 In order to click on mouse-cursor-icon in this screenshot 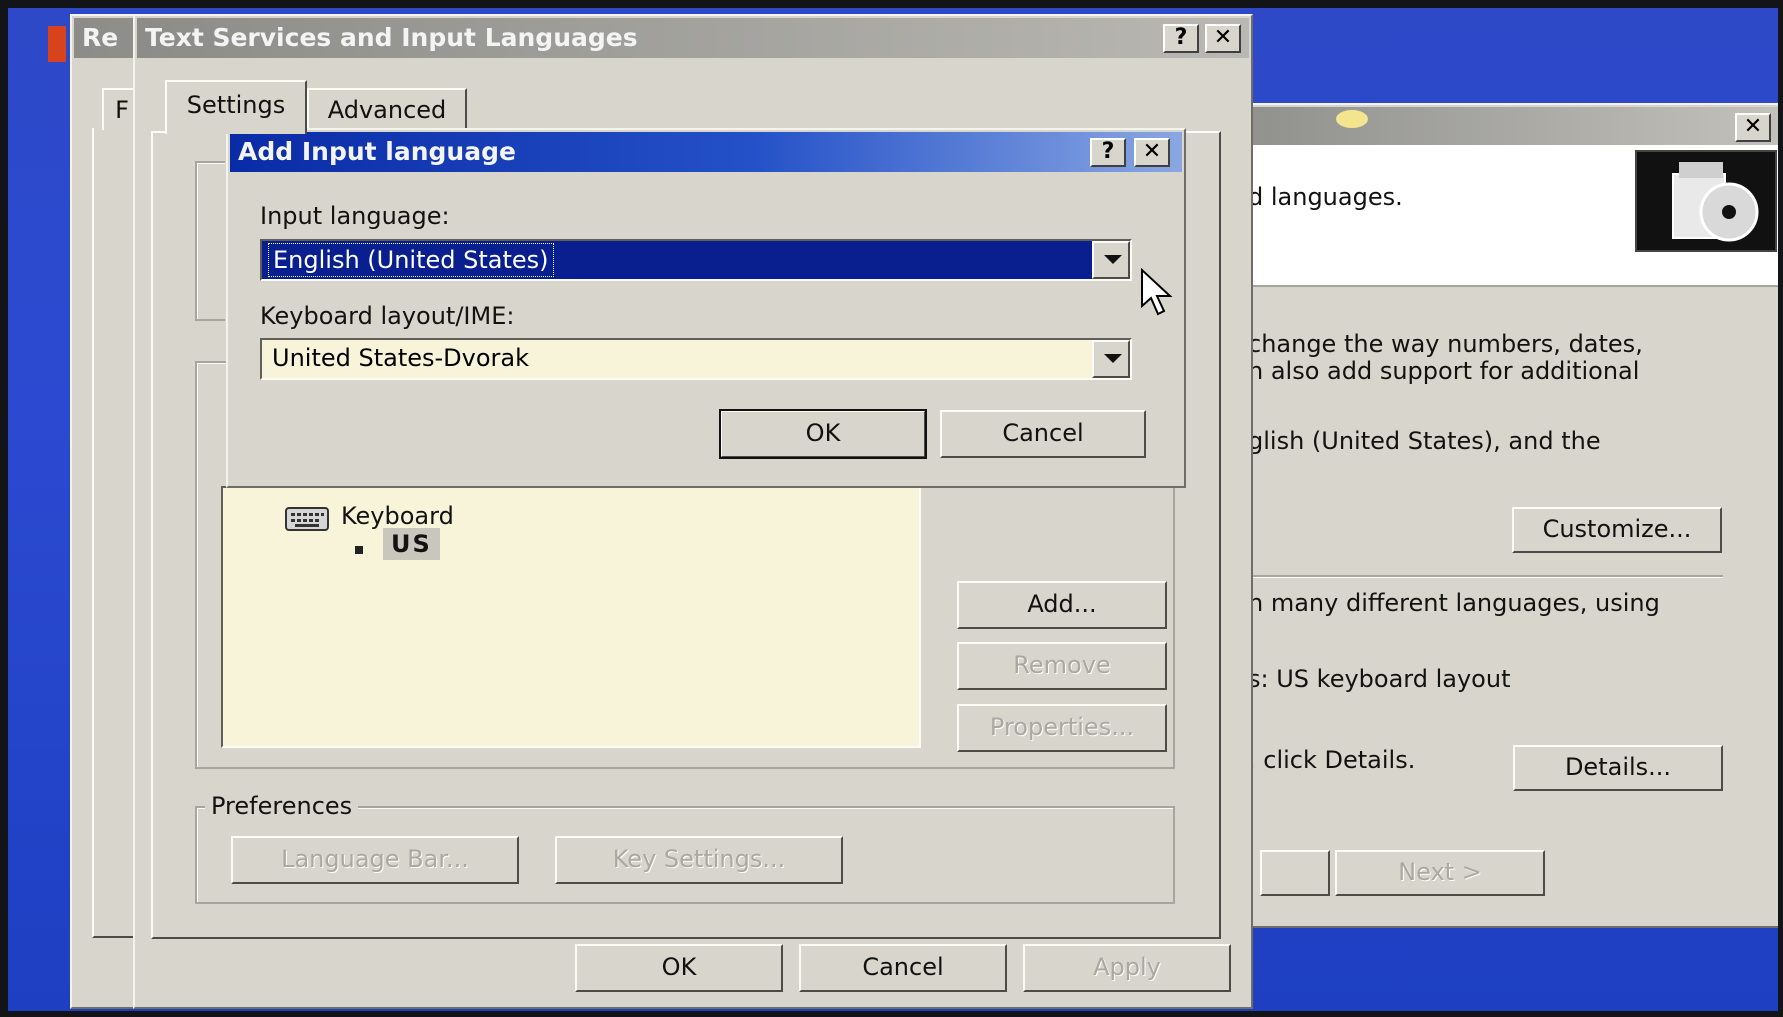, I will do `click(1158, 294)`.